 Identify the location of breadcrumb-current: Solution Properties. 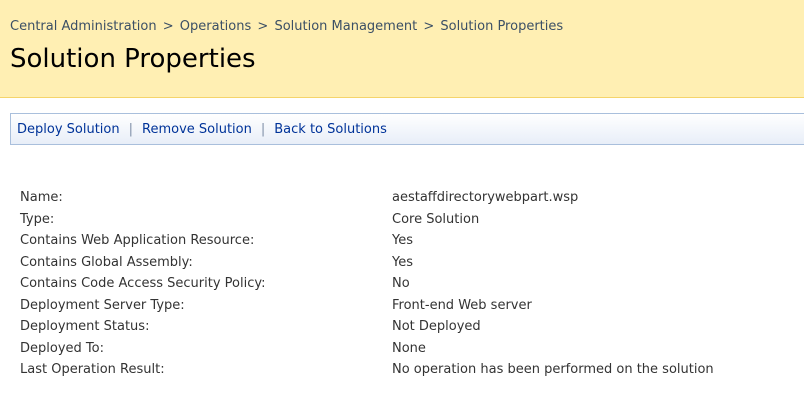
(502, 26).